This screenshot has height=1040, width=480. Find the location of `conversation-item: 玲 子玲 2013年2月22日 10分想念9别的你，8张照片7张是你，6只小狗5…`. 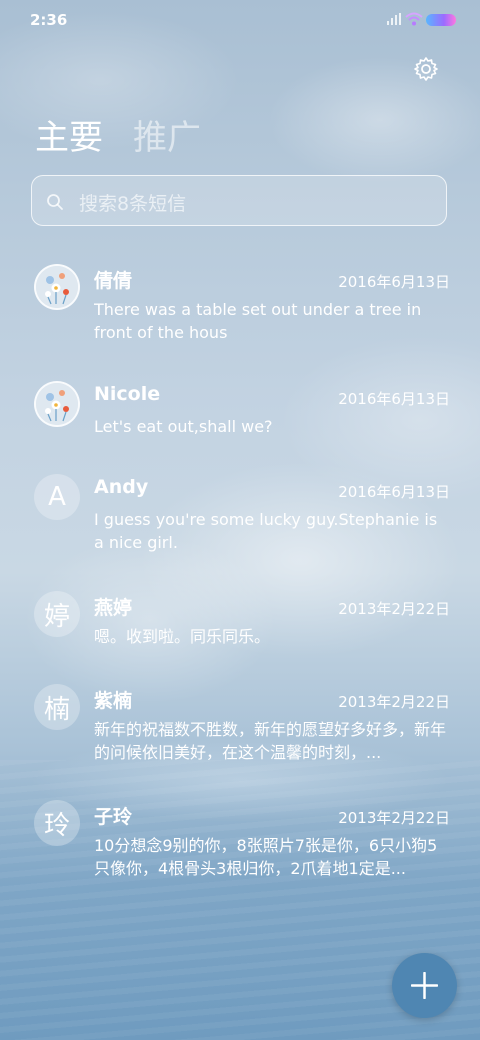

conversation-item: 玲 子玲 2013年2月22日 10分想念9别的你，8张照片7张是你，6只小狗5… is located at coordinates (240, 843).